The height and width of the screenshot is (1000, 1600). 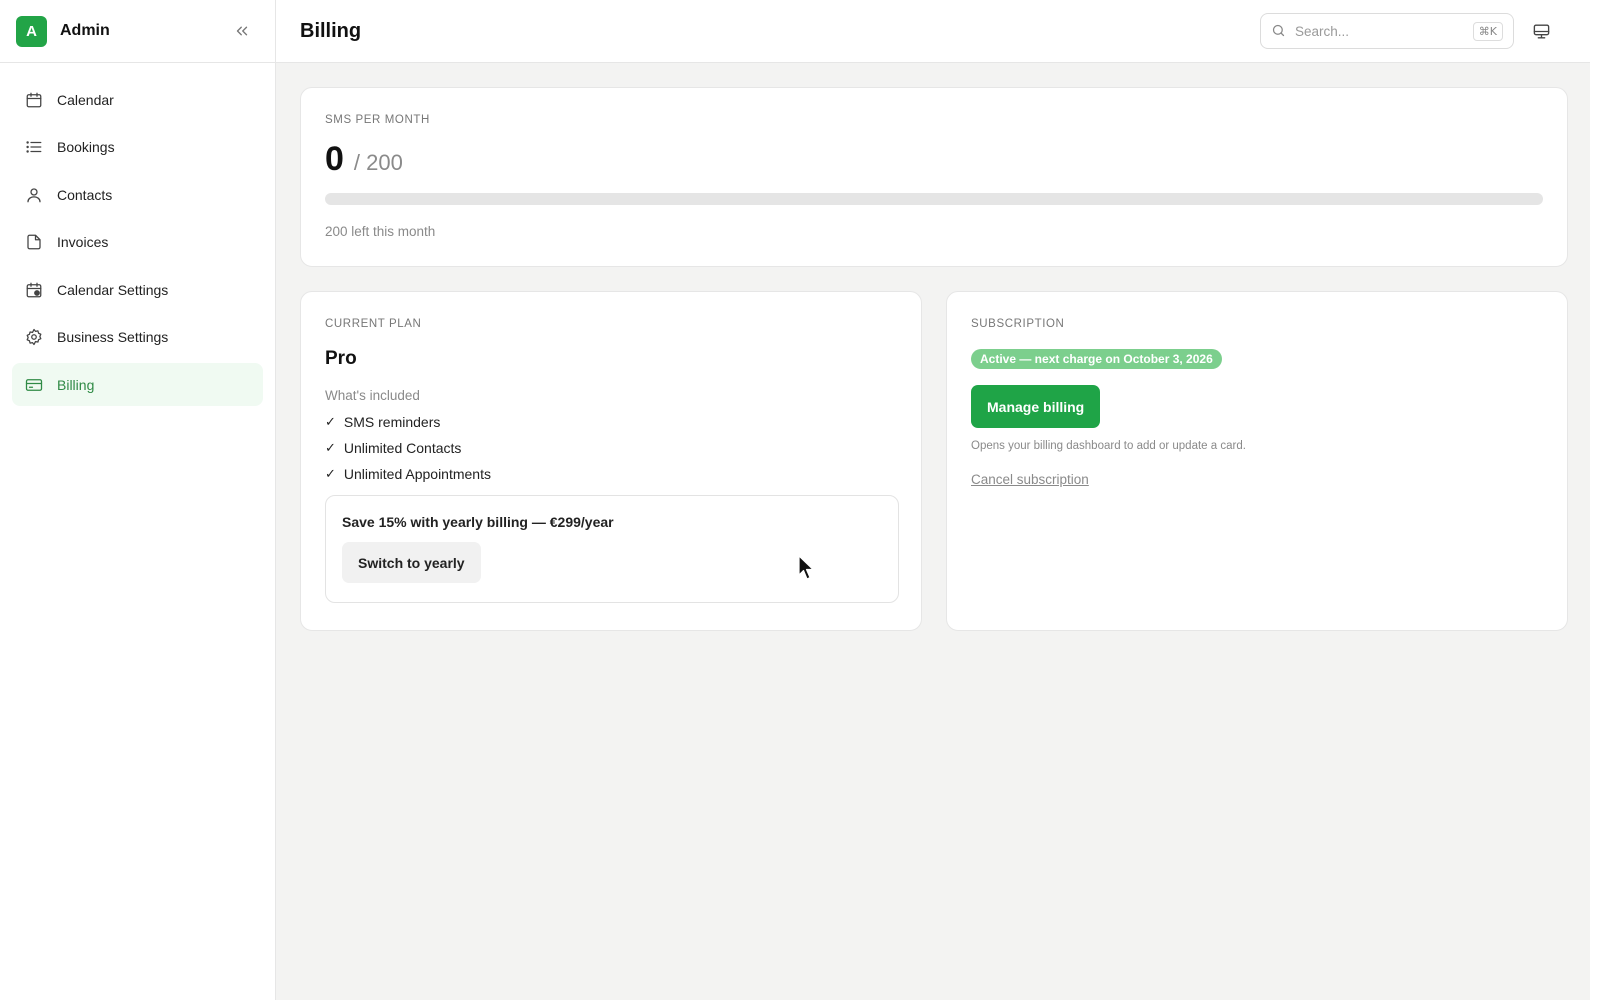 What do you see at coordinates (83, 242) in the screenshot?
I see `sidebar-item-label: Invoices` at bounding box center [83, 242].